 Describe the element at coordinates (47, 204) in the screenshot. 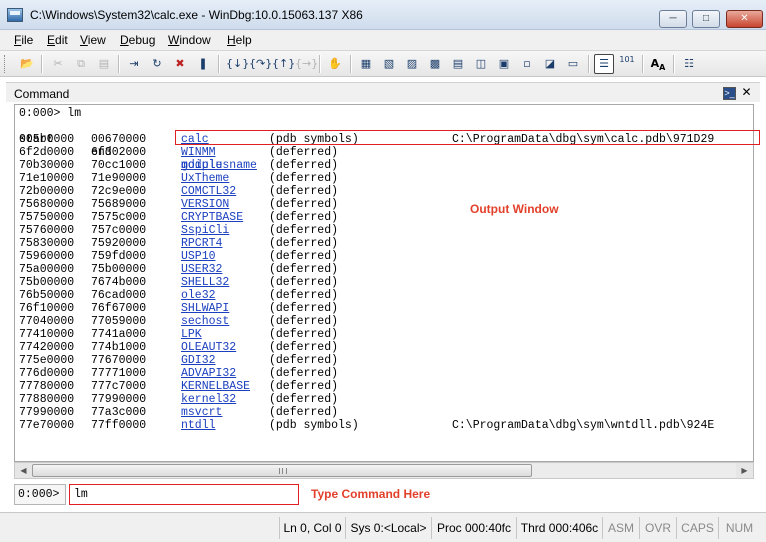

I see `module-start-address: 75680000` at that location.